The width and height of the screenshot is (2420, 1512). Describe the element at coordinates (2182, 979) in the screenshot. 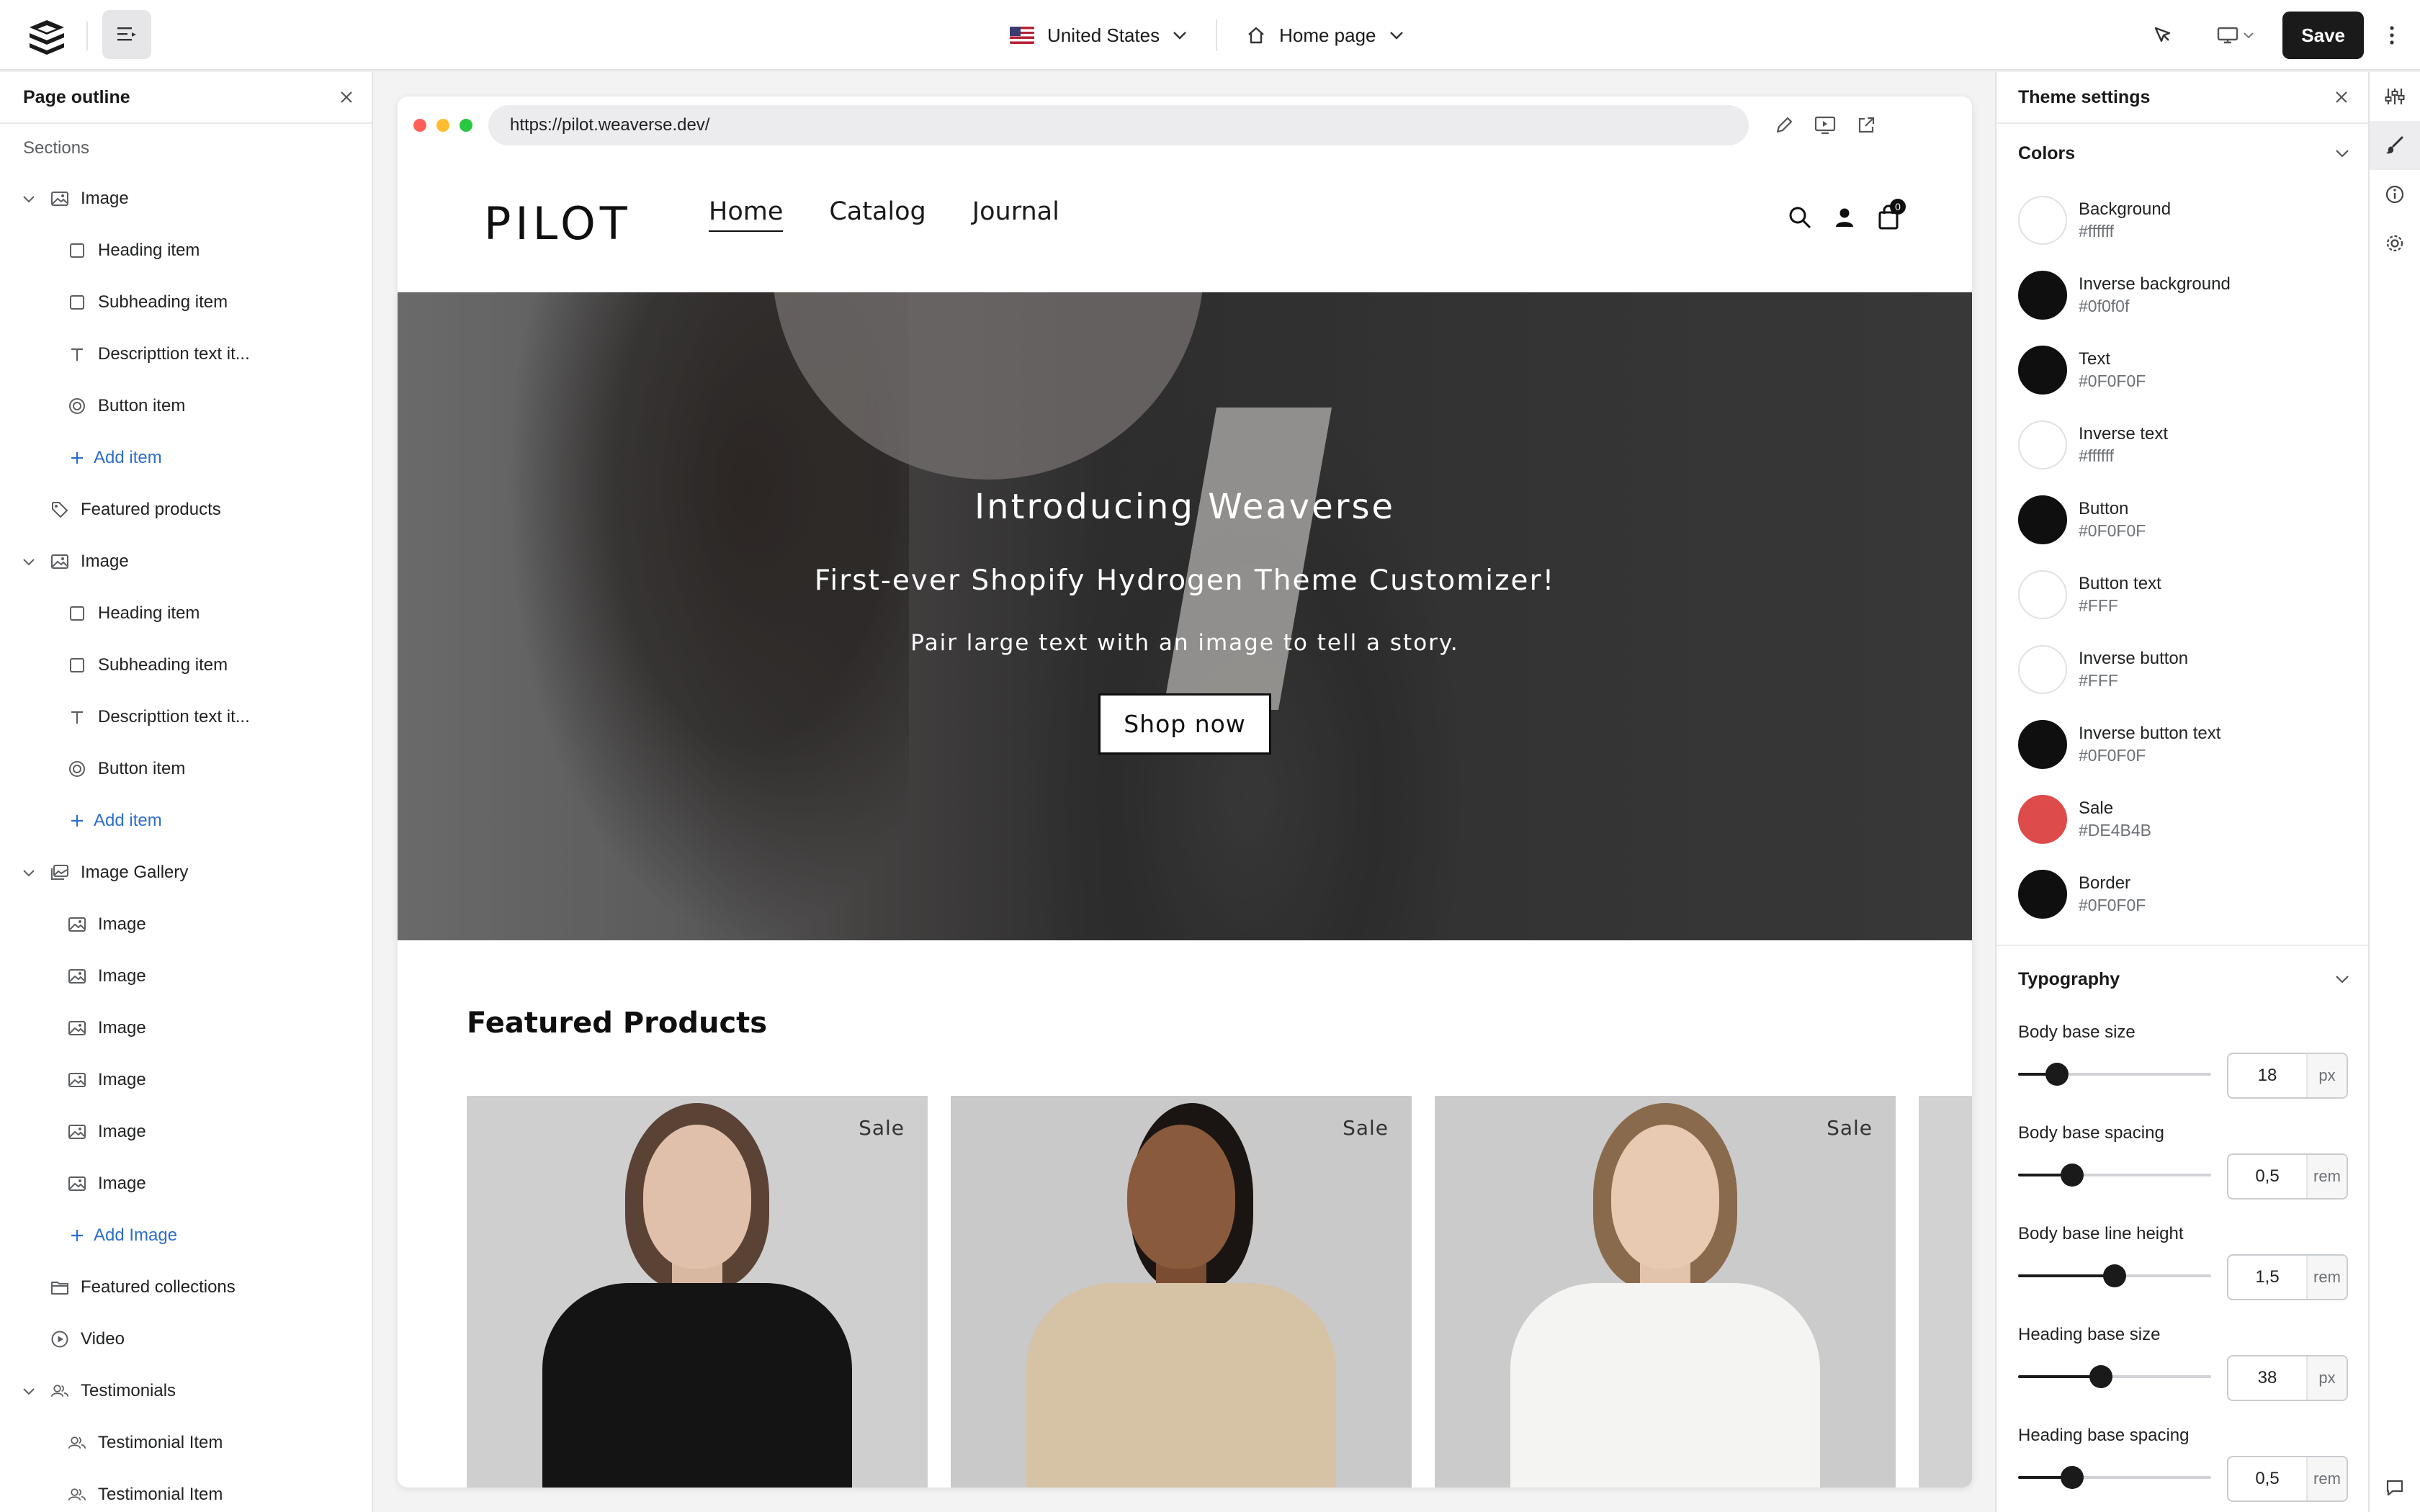

I see `typography-group-header: Typography` at that location.